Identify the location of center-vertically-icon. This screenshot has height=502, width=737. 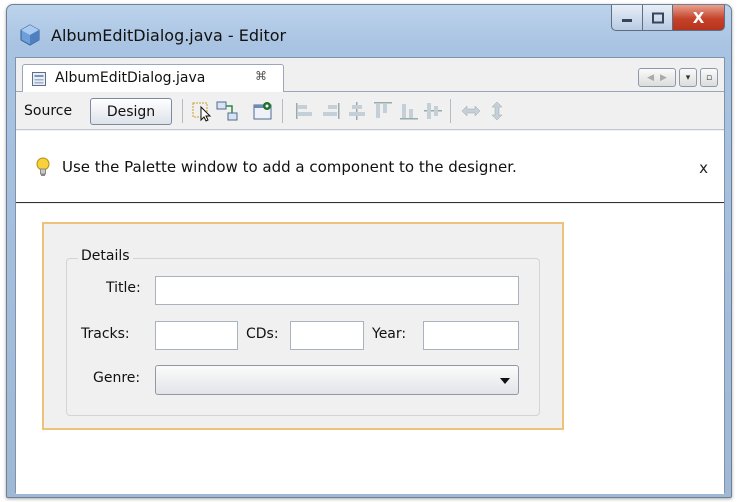
(433, 111).